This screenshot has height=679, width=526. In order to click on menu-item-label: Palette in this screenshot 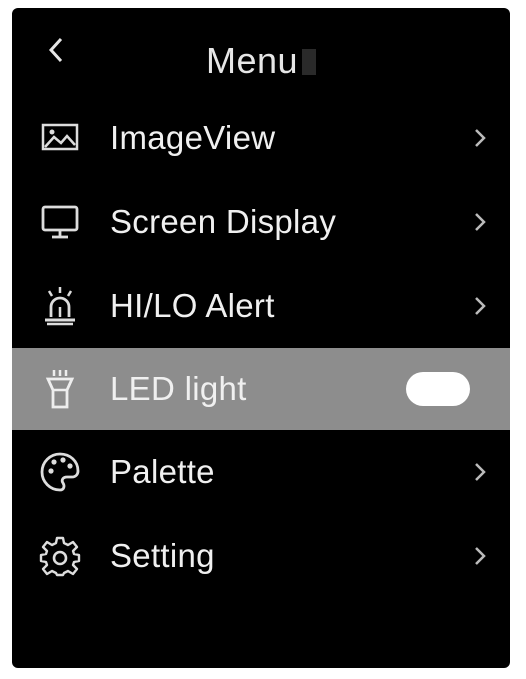, I will do `click(162, 471)`.